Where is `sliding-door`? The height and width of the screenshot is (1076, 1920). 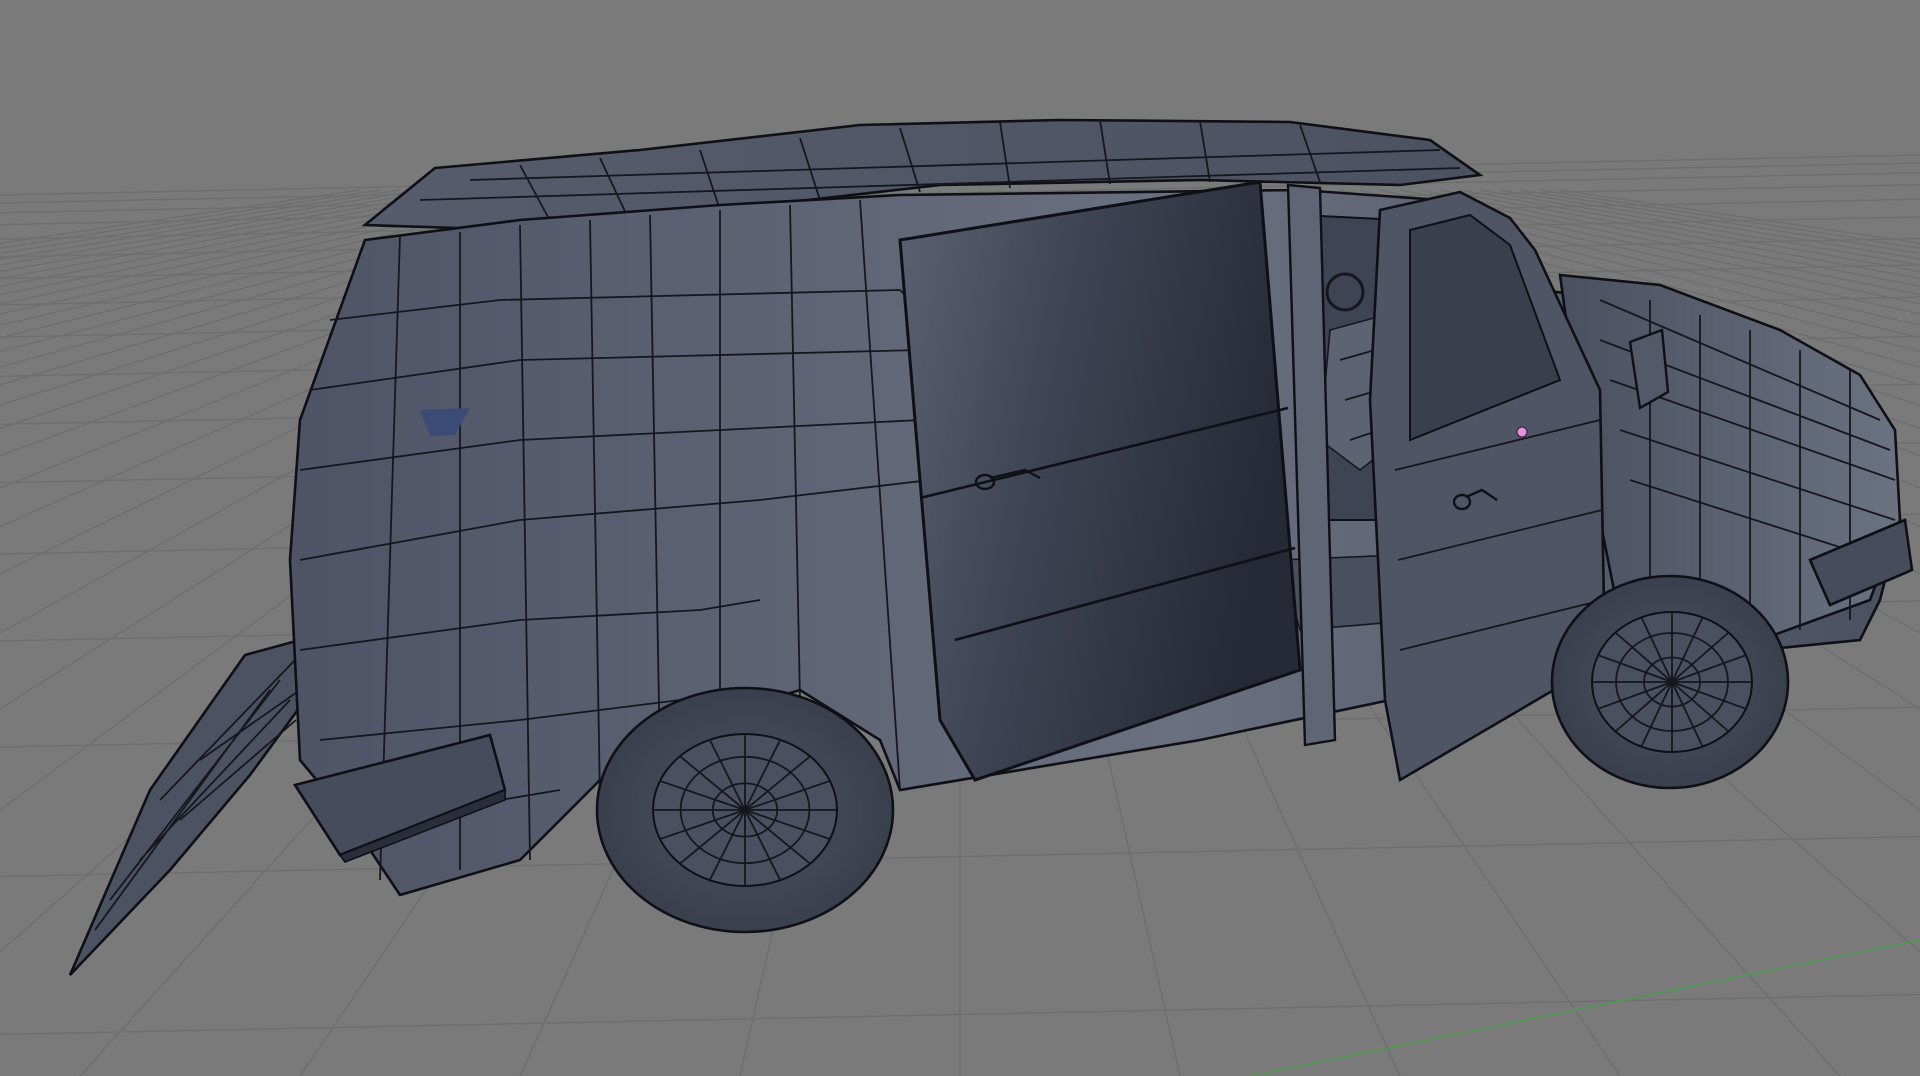
sliding-door is located at coordinates (1100, 481).